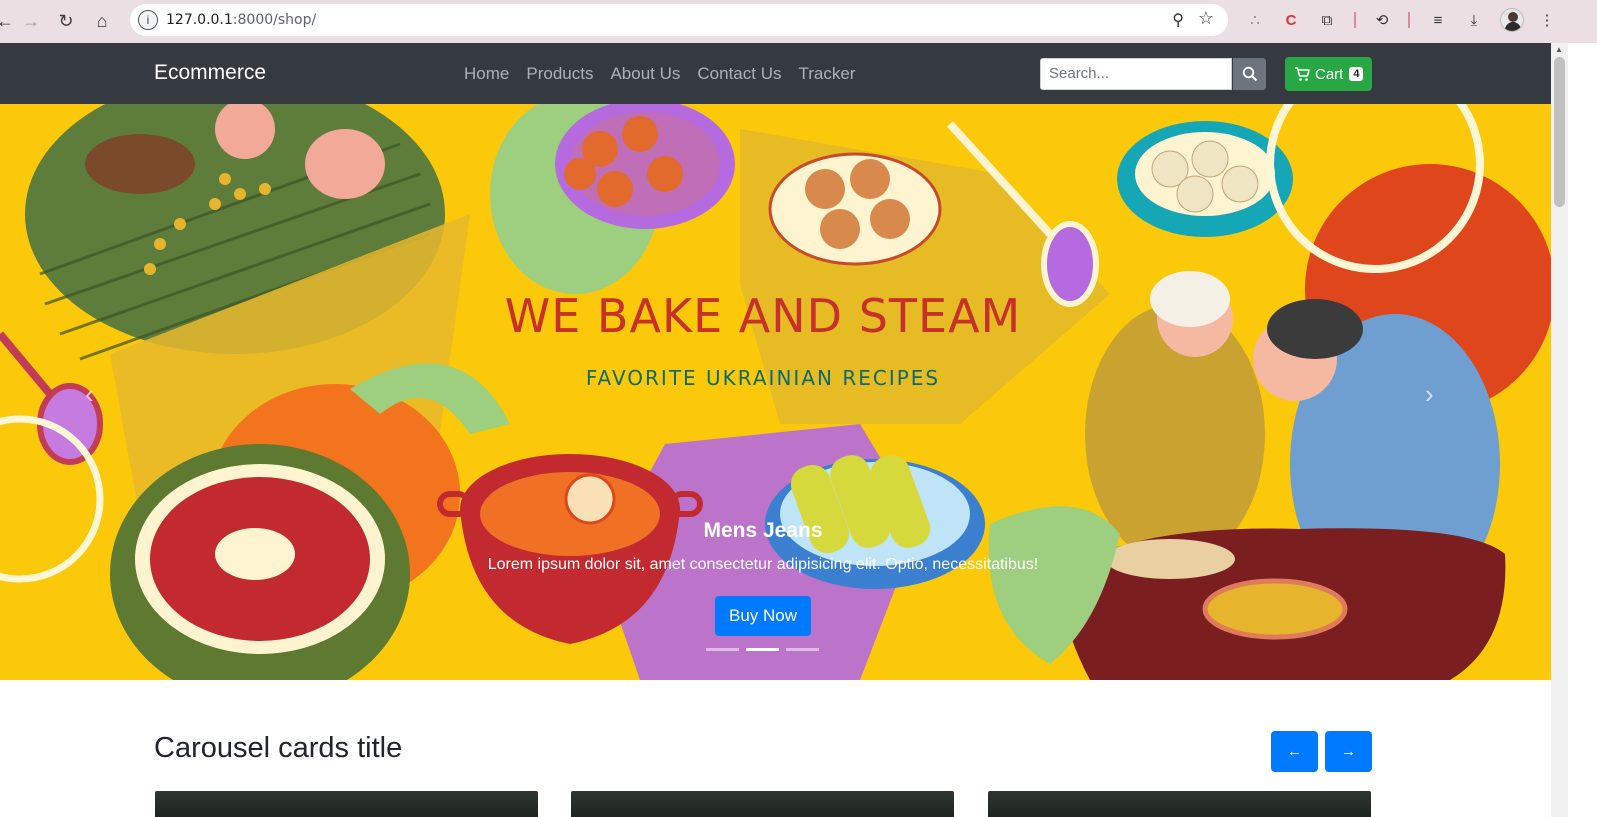 This screenshot has height=817, width=1597. I want to click on cards-prev-button: ←, so click(1294, 751).